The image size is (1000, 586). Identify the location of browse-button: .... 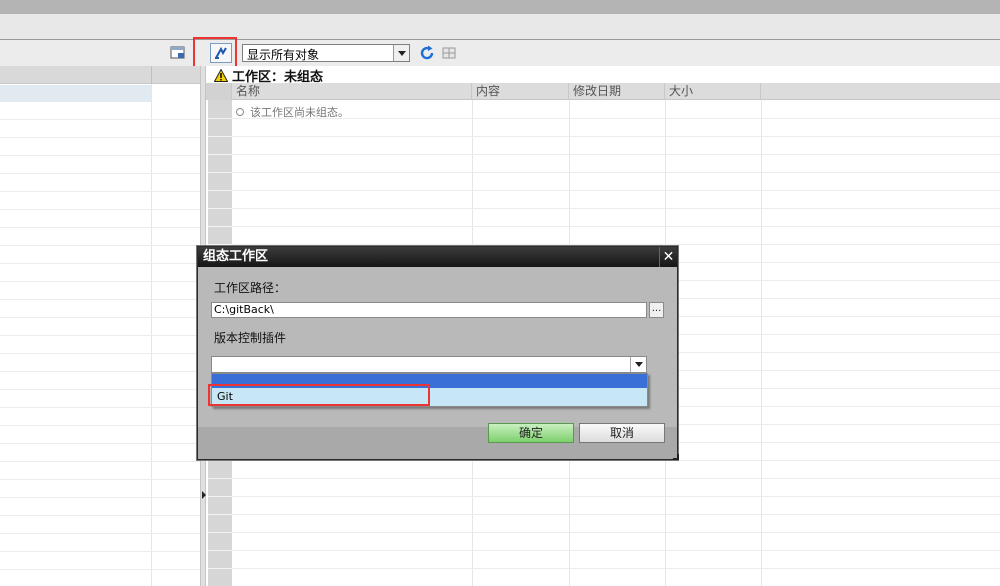
(656, 310).